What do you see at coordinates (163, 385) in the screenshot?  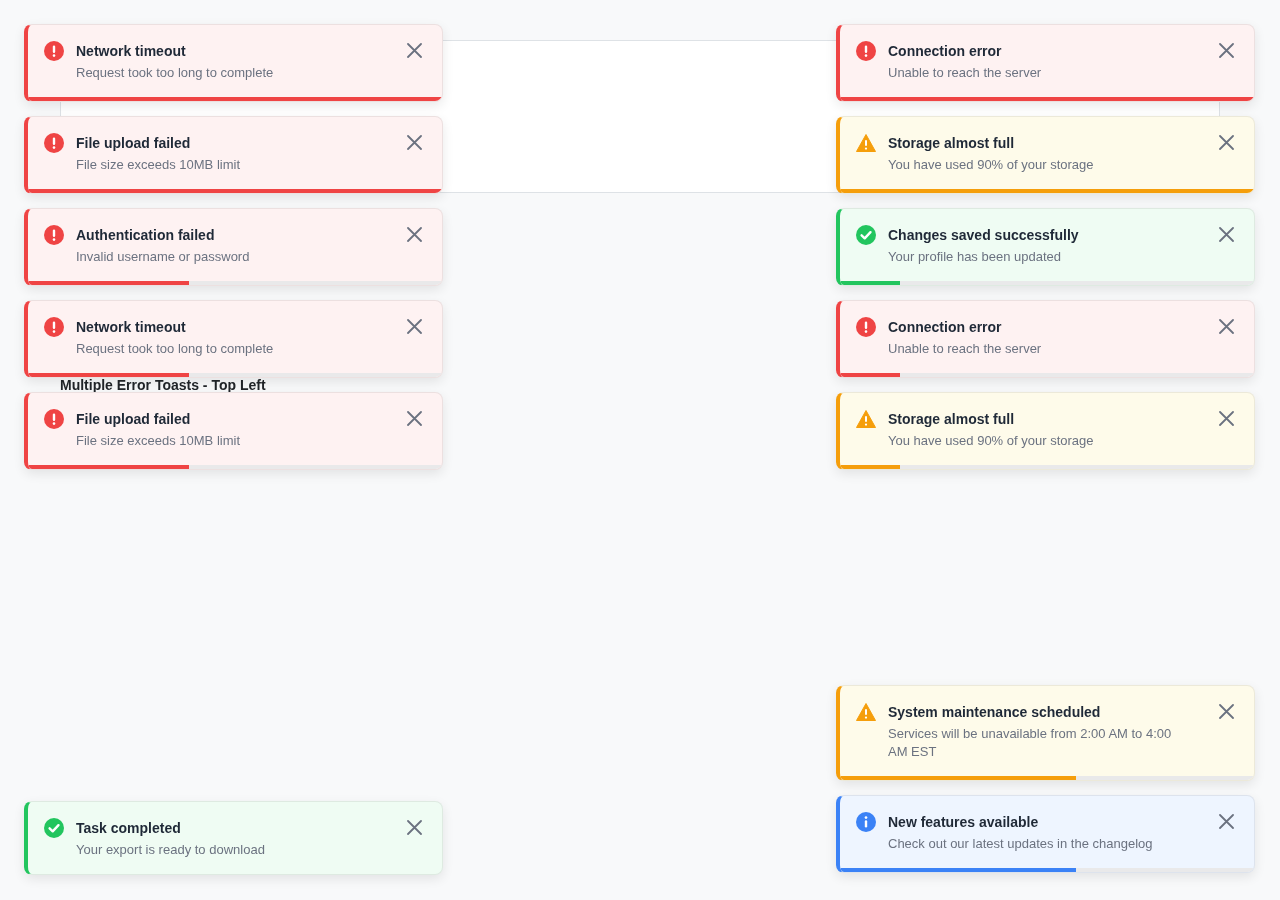 I see `section-heading: Multiple Error Toasts - Top Left` at bounding box center [163, 385].